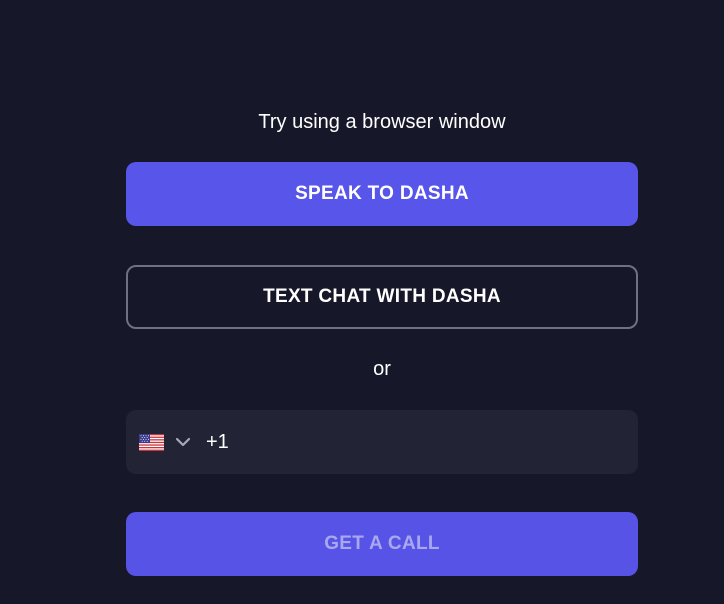 The image size is (724, 604). What do you see at coordinates (433, 442) in the screenshot?
I see `phone-number-input` at bounding box center [433, 442].